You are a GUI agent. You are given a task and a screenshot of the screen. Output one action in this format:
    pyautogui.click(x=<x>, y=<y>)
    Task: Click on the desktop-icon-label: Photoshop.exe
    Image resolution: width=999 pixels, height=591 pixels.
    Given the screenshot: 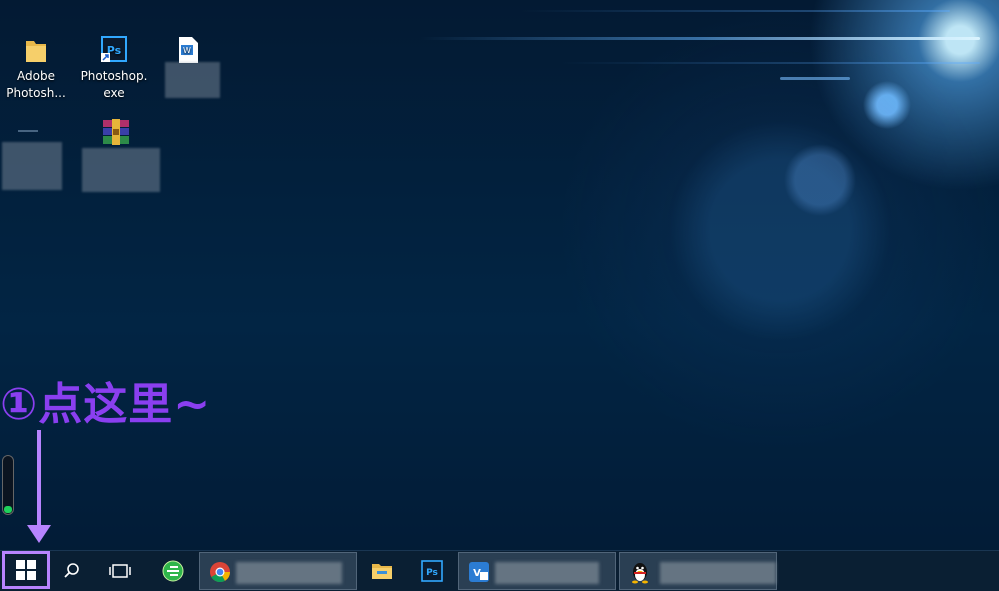 What is the action you would take?
    pyautogui.click(x=114, y=84)
    